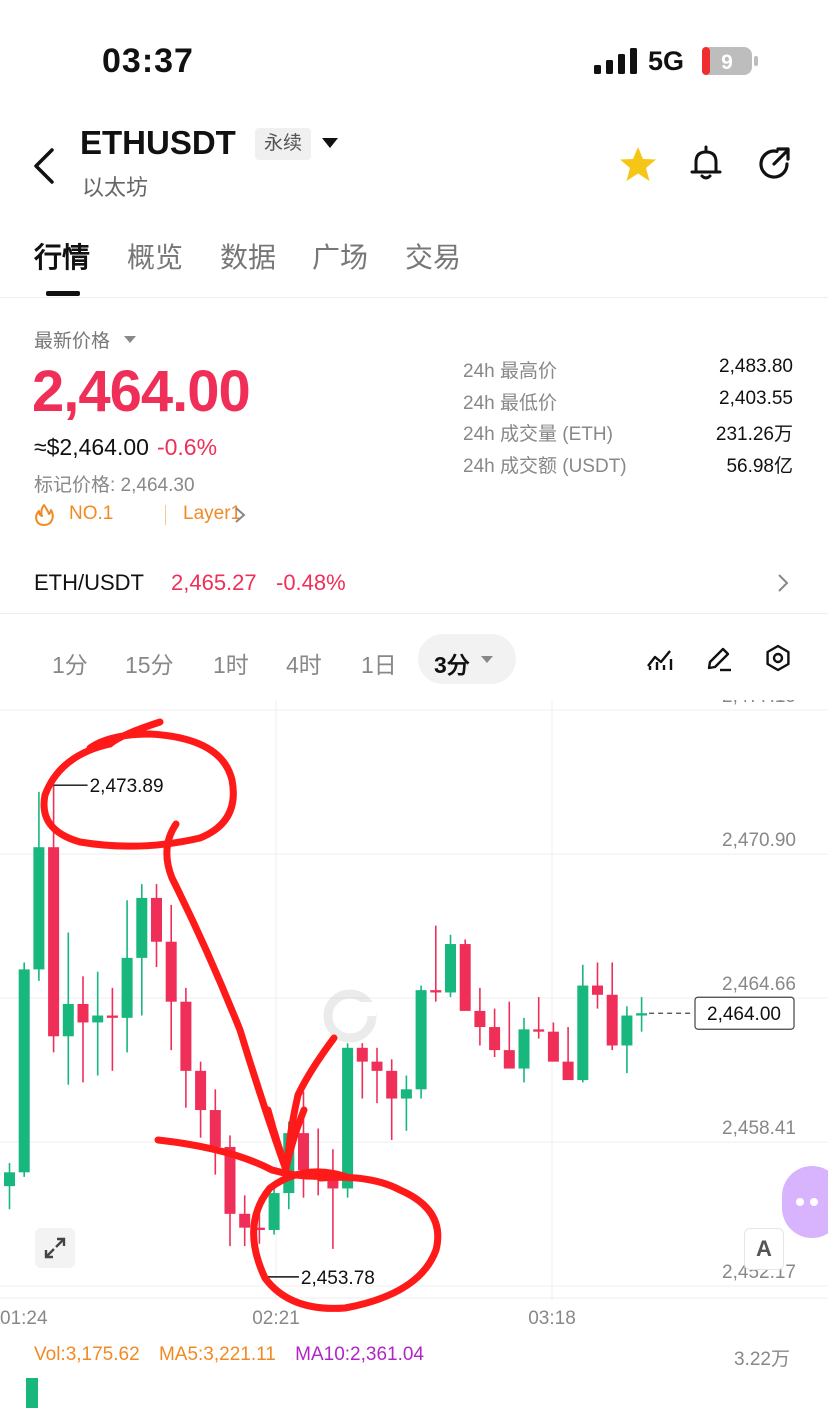 Image resolution: width=828 pixels, height=1408 pixels. What do you see at coordinates (187, 447) in the screenshot?
I see `price-change: -0.6%` at bounding box center [187, 447].